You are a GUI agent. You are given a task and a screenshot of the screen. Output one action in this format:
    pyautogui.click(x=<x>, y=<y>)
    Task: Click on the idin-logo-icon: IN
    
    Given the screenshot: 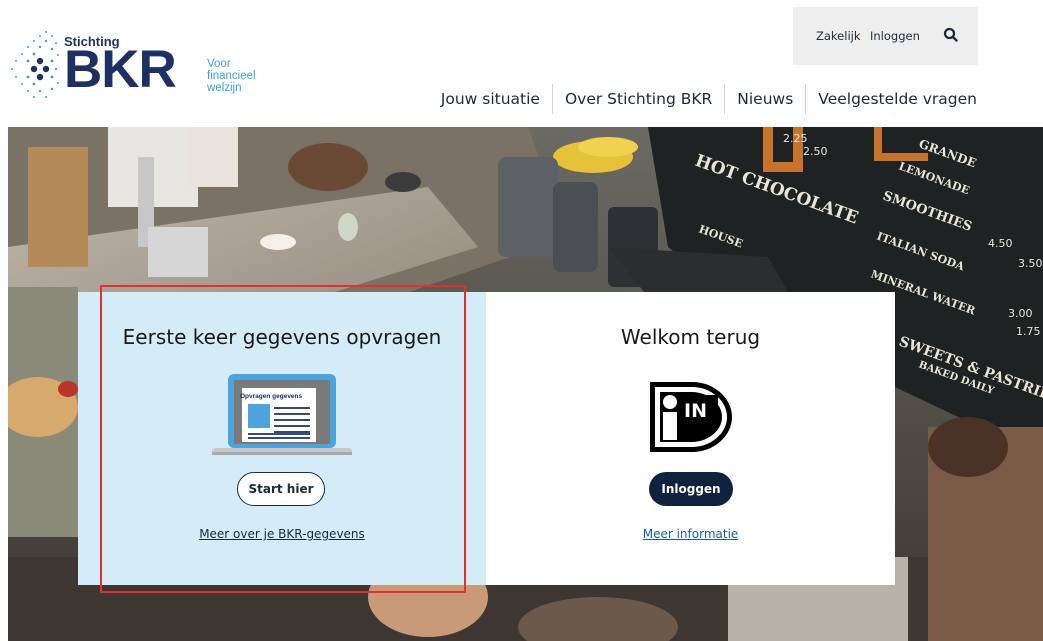 What is the action you would take?
    pyautogui.click(x=691, y=417)
    